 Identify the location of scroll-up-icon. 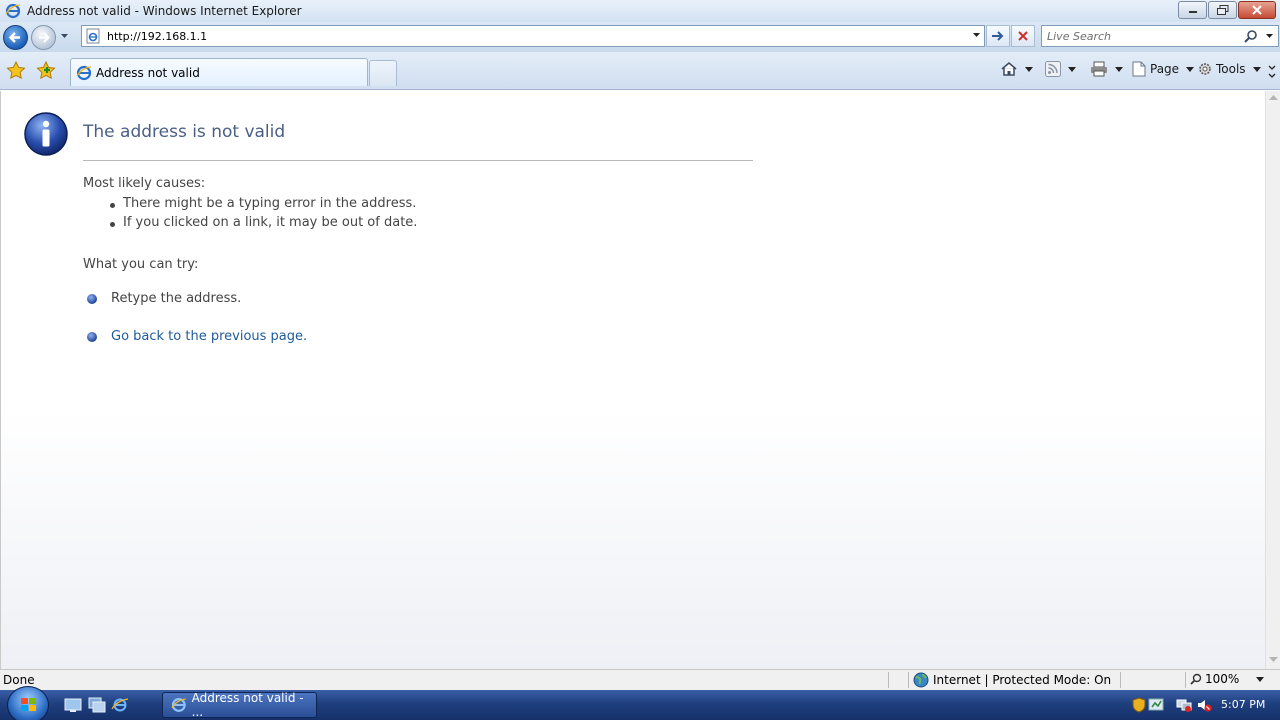
(1273, 98).